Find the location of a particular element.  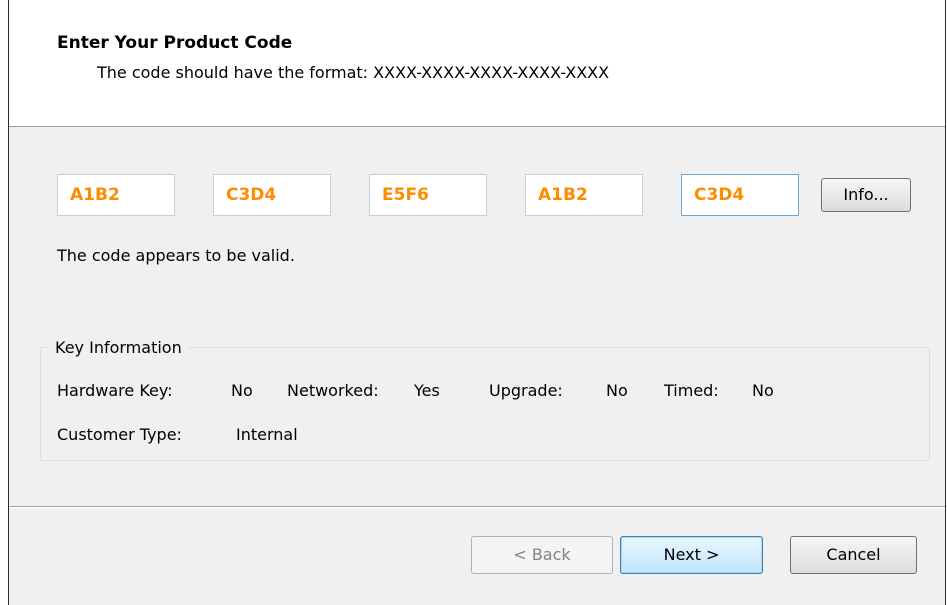

timed-value: No is located at coordinates (763, 390).